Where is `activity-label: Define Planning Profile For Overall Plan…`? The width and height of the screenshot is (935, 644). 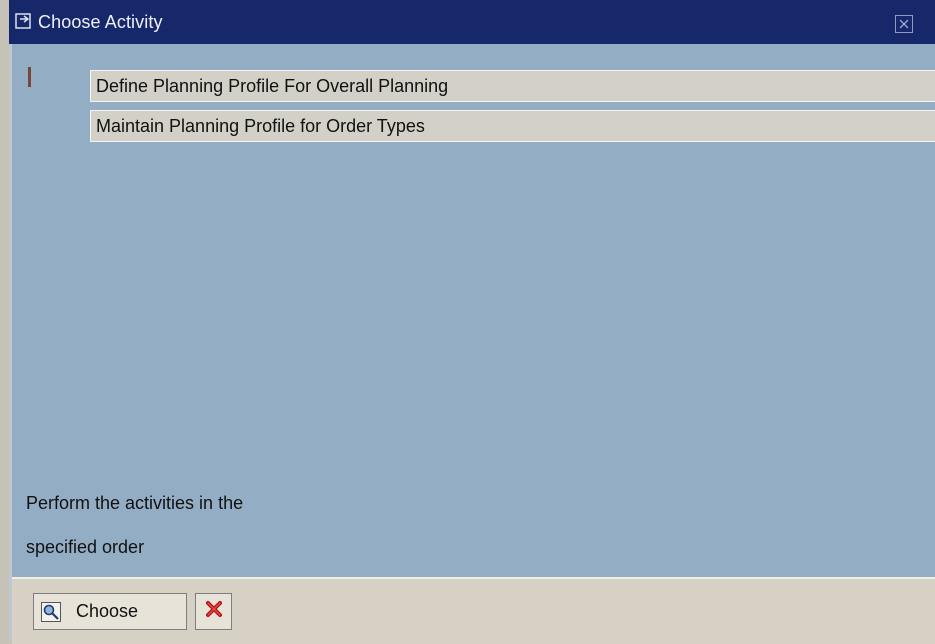 activity-label: Define Planning Profile For Overall Plan… is located at coordinates (272, 85).